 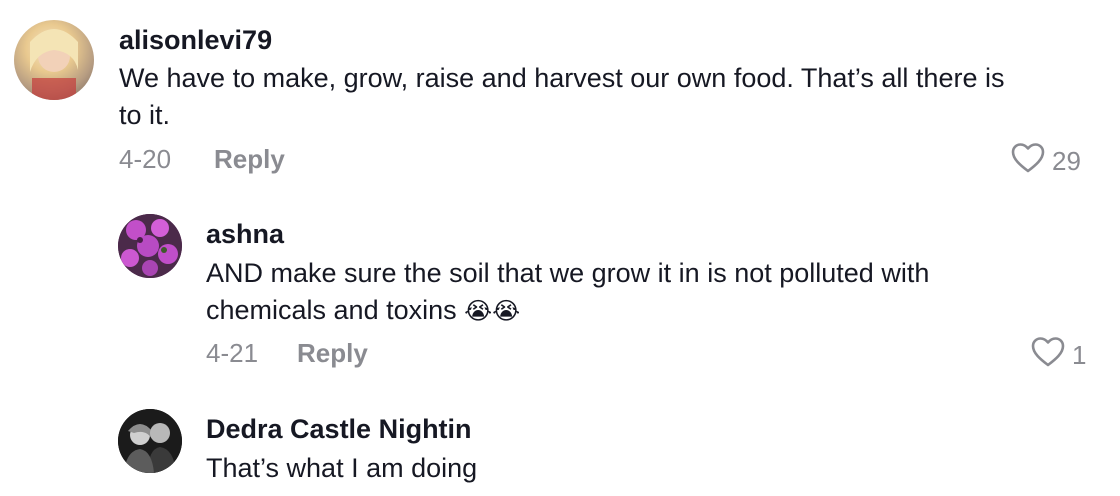 What do you see at coordinates (342, 468) in the screenshot?
I see `comment-text-line: That’s what I am doing` at bounding box center [342, 468].